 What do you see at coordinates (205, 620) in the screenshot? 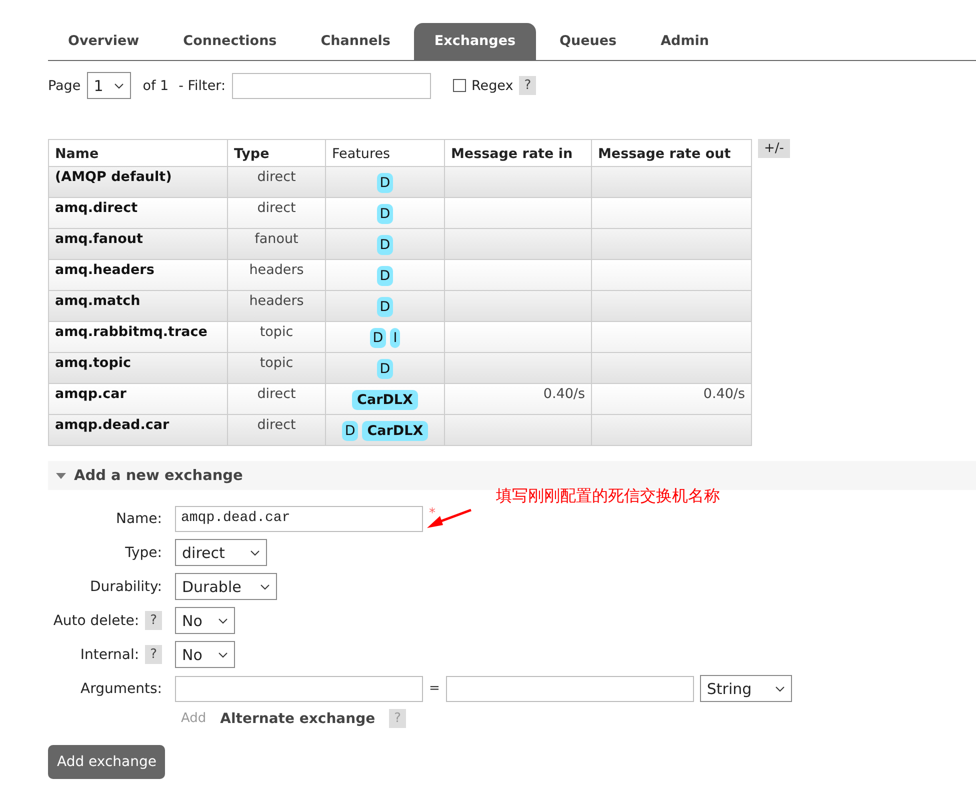
I see `auto-delete-select: No` at bounding box center [205, 620].